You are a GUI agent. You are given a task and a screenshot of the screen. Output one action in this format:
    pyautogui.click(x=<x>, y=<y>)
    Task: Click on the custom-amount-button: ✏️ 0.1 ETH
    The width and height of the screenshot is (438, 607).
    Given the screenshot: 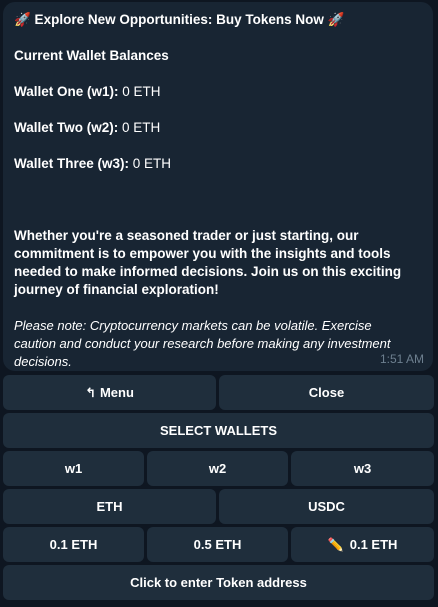 What is the action you would take?
    pyautogui.click(x=362, y=544)
    